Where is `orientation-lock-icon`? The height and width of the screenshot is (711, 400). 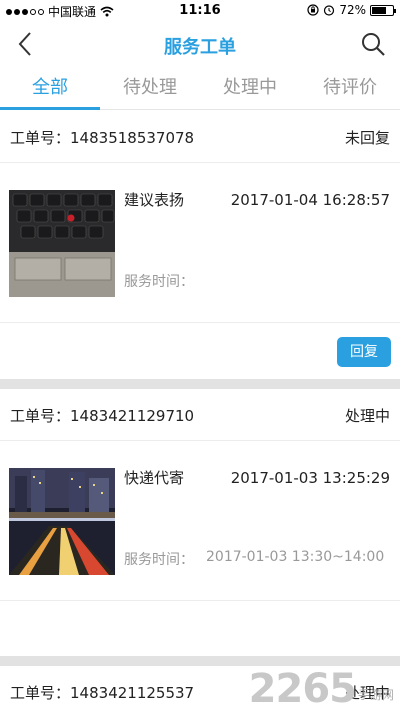 orientation-lock-icon is located at coordinates (313, 10).